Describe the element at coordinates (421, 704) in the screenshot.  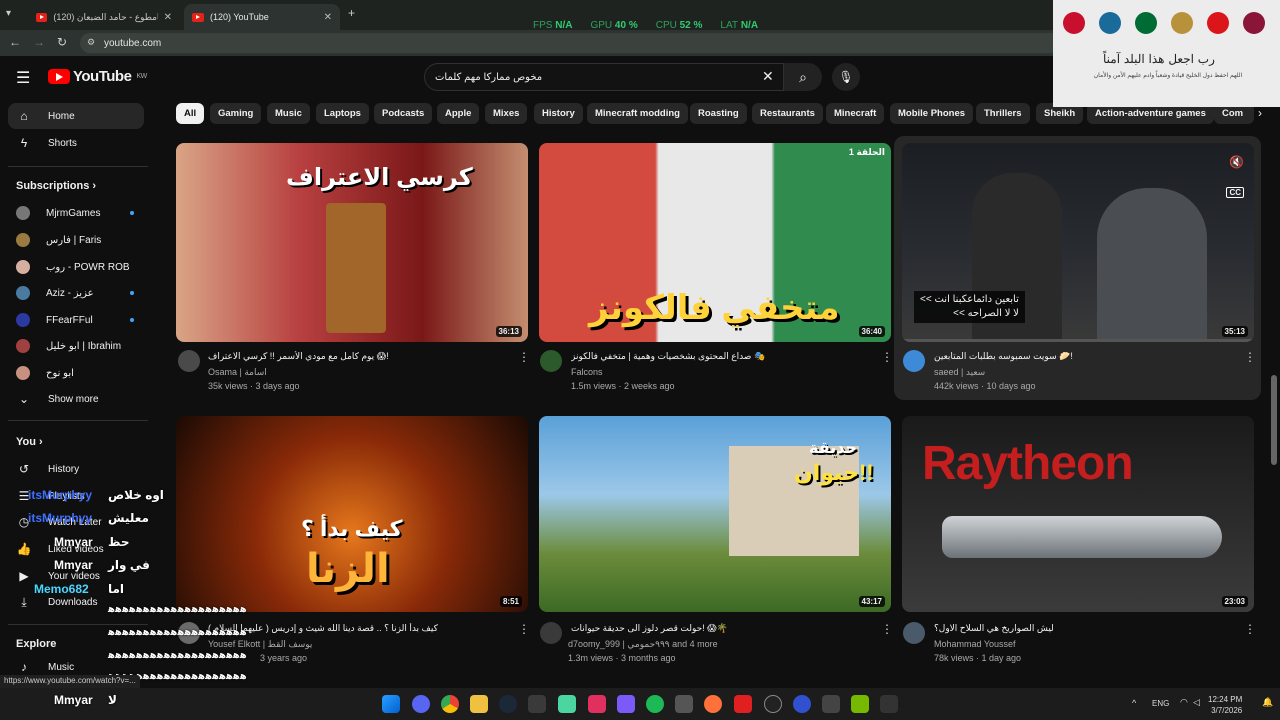
I see `discord-icon` at that location.